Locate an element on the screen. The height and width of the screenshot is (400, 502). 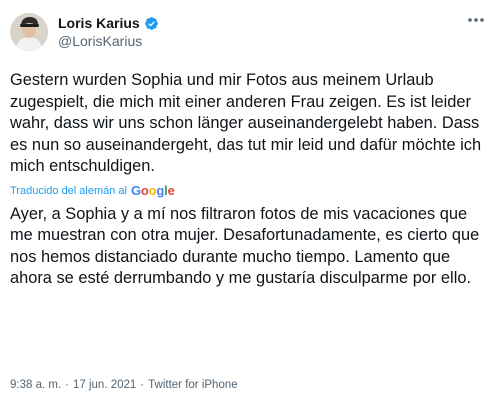
tweet-source: Twitter for iPhone is located at coordinates (192, 385).